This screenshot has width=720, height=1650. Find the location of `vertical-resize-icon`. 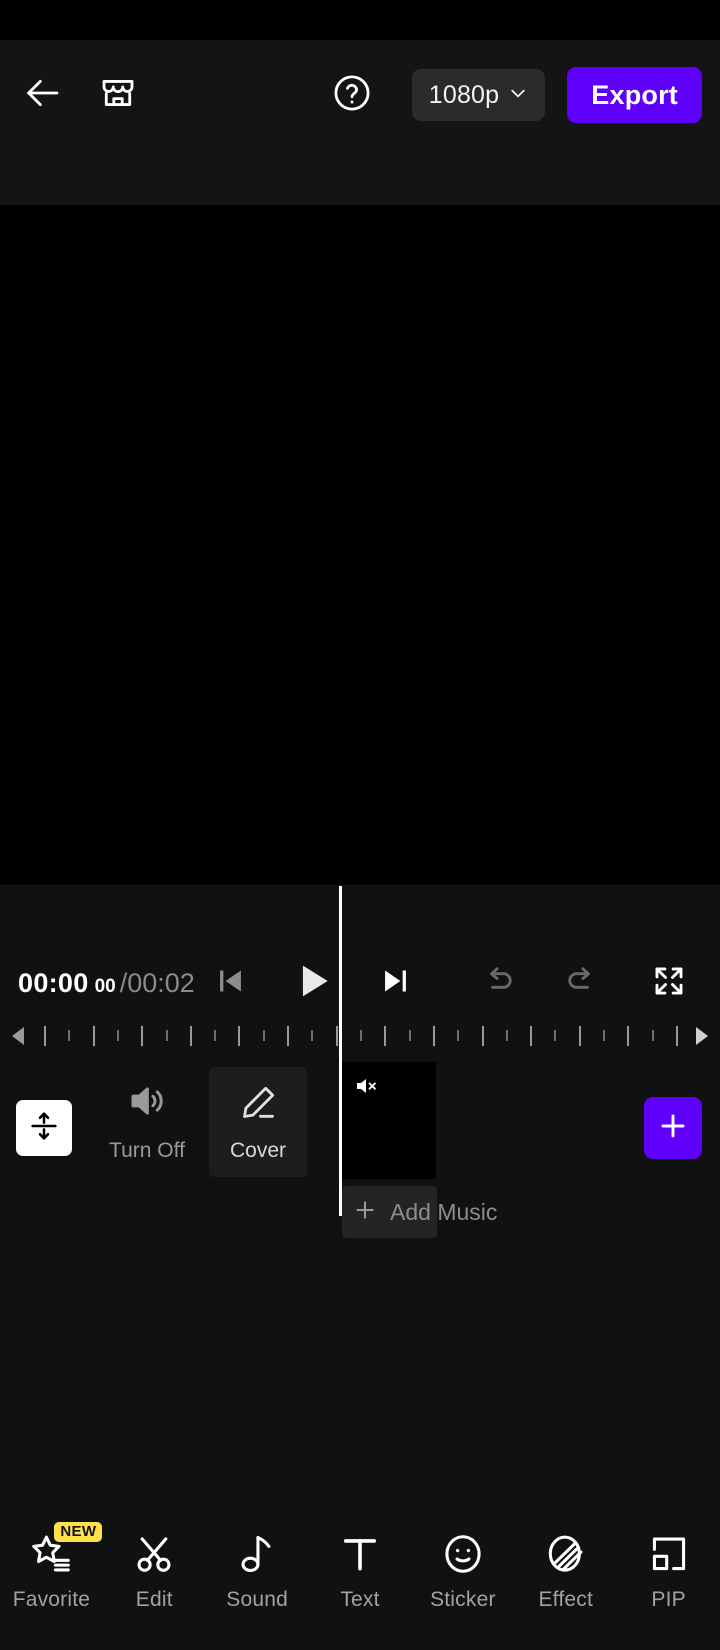

vertical-resize-icon is located at coordinates (44, 1128).